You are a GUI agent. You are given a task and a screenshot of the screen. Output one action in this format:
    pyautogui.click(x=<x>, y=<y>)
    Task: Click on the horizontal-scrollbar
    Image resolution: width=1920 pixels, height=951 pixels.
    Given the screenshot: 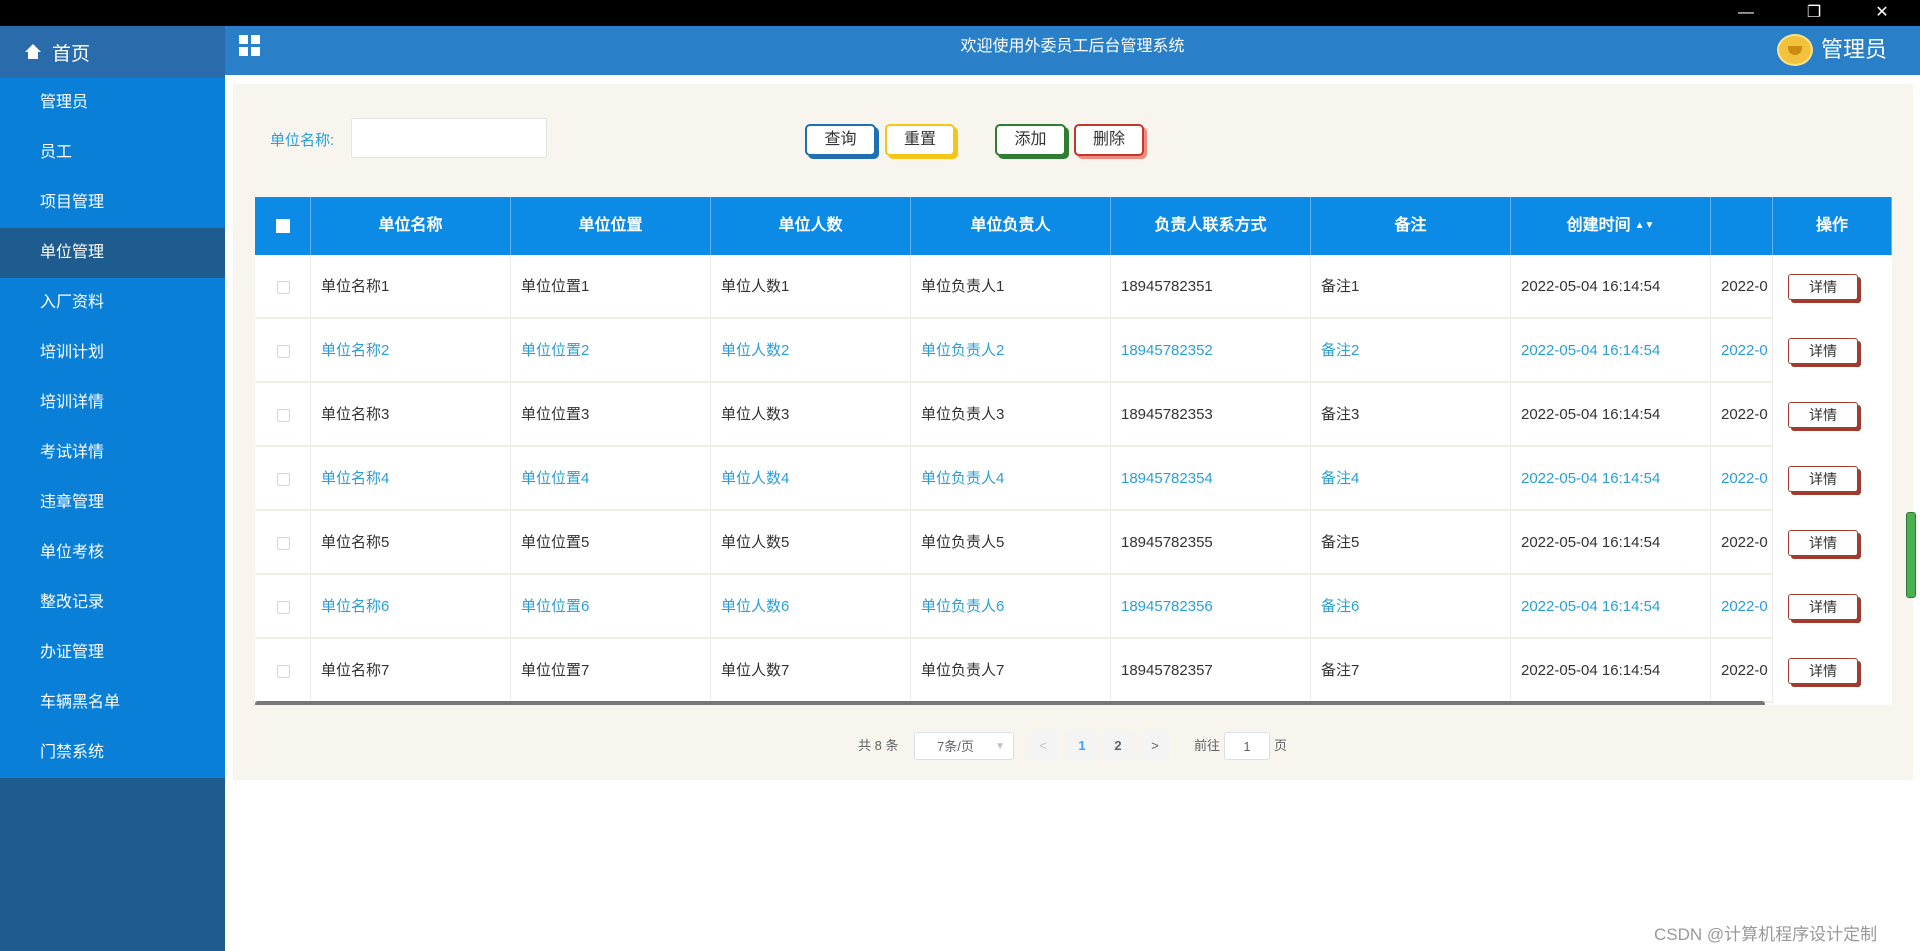 What is the action you would take?
    pyautogui.click(x=1010, y=703)
    